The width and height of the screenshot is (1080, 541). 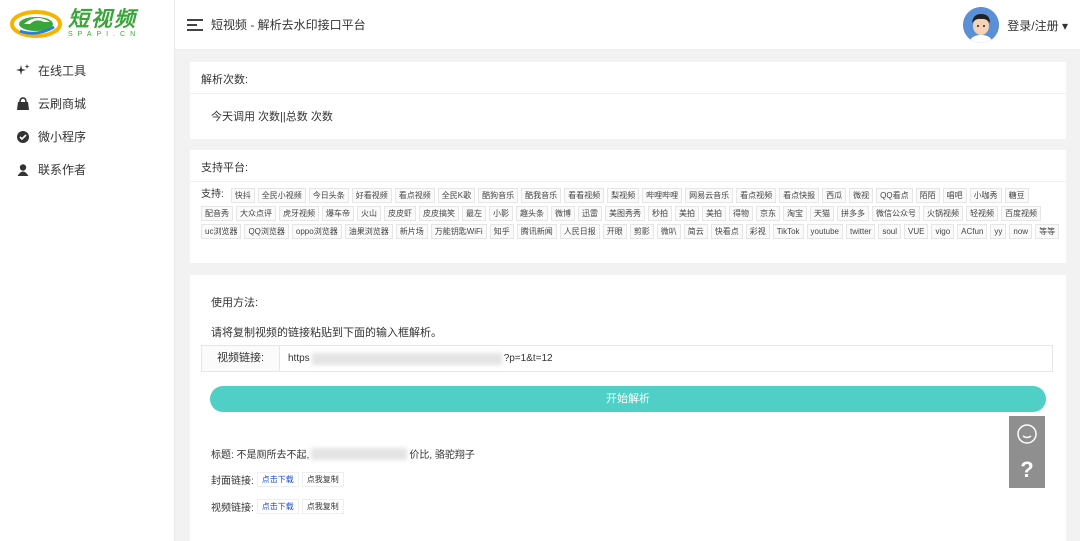 I want to click on result-title-label: 标题: 不是厕所去不起,, so click(x=260, y=455).